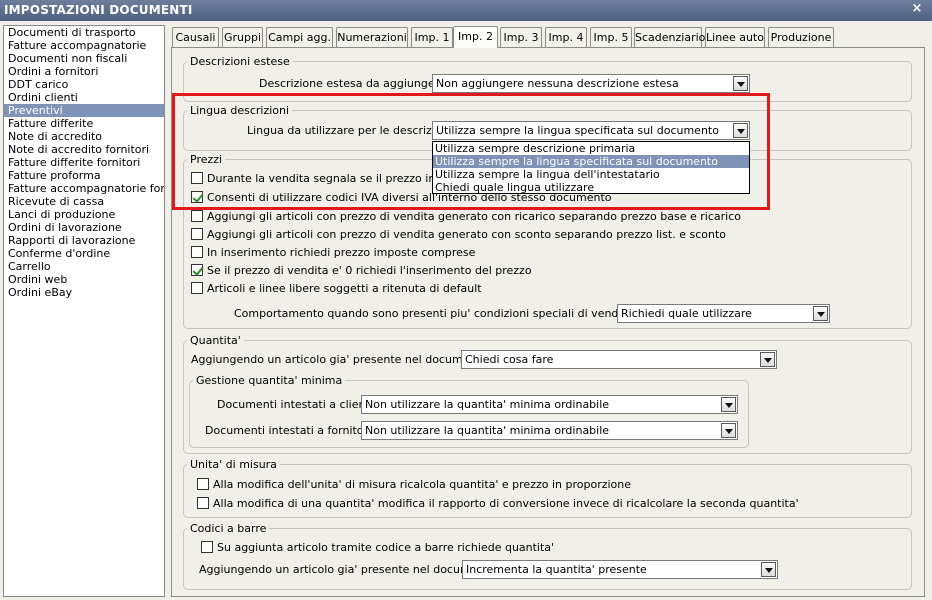 The image size is (932, 600). I want to click on quantita-legend: Quantita', so click(215, 340).